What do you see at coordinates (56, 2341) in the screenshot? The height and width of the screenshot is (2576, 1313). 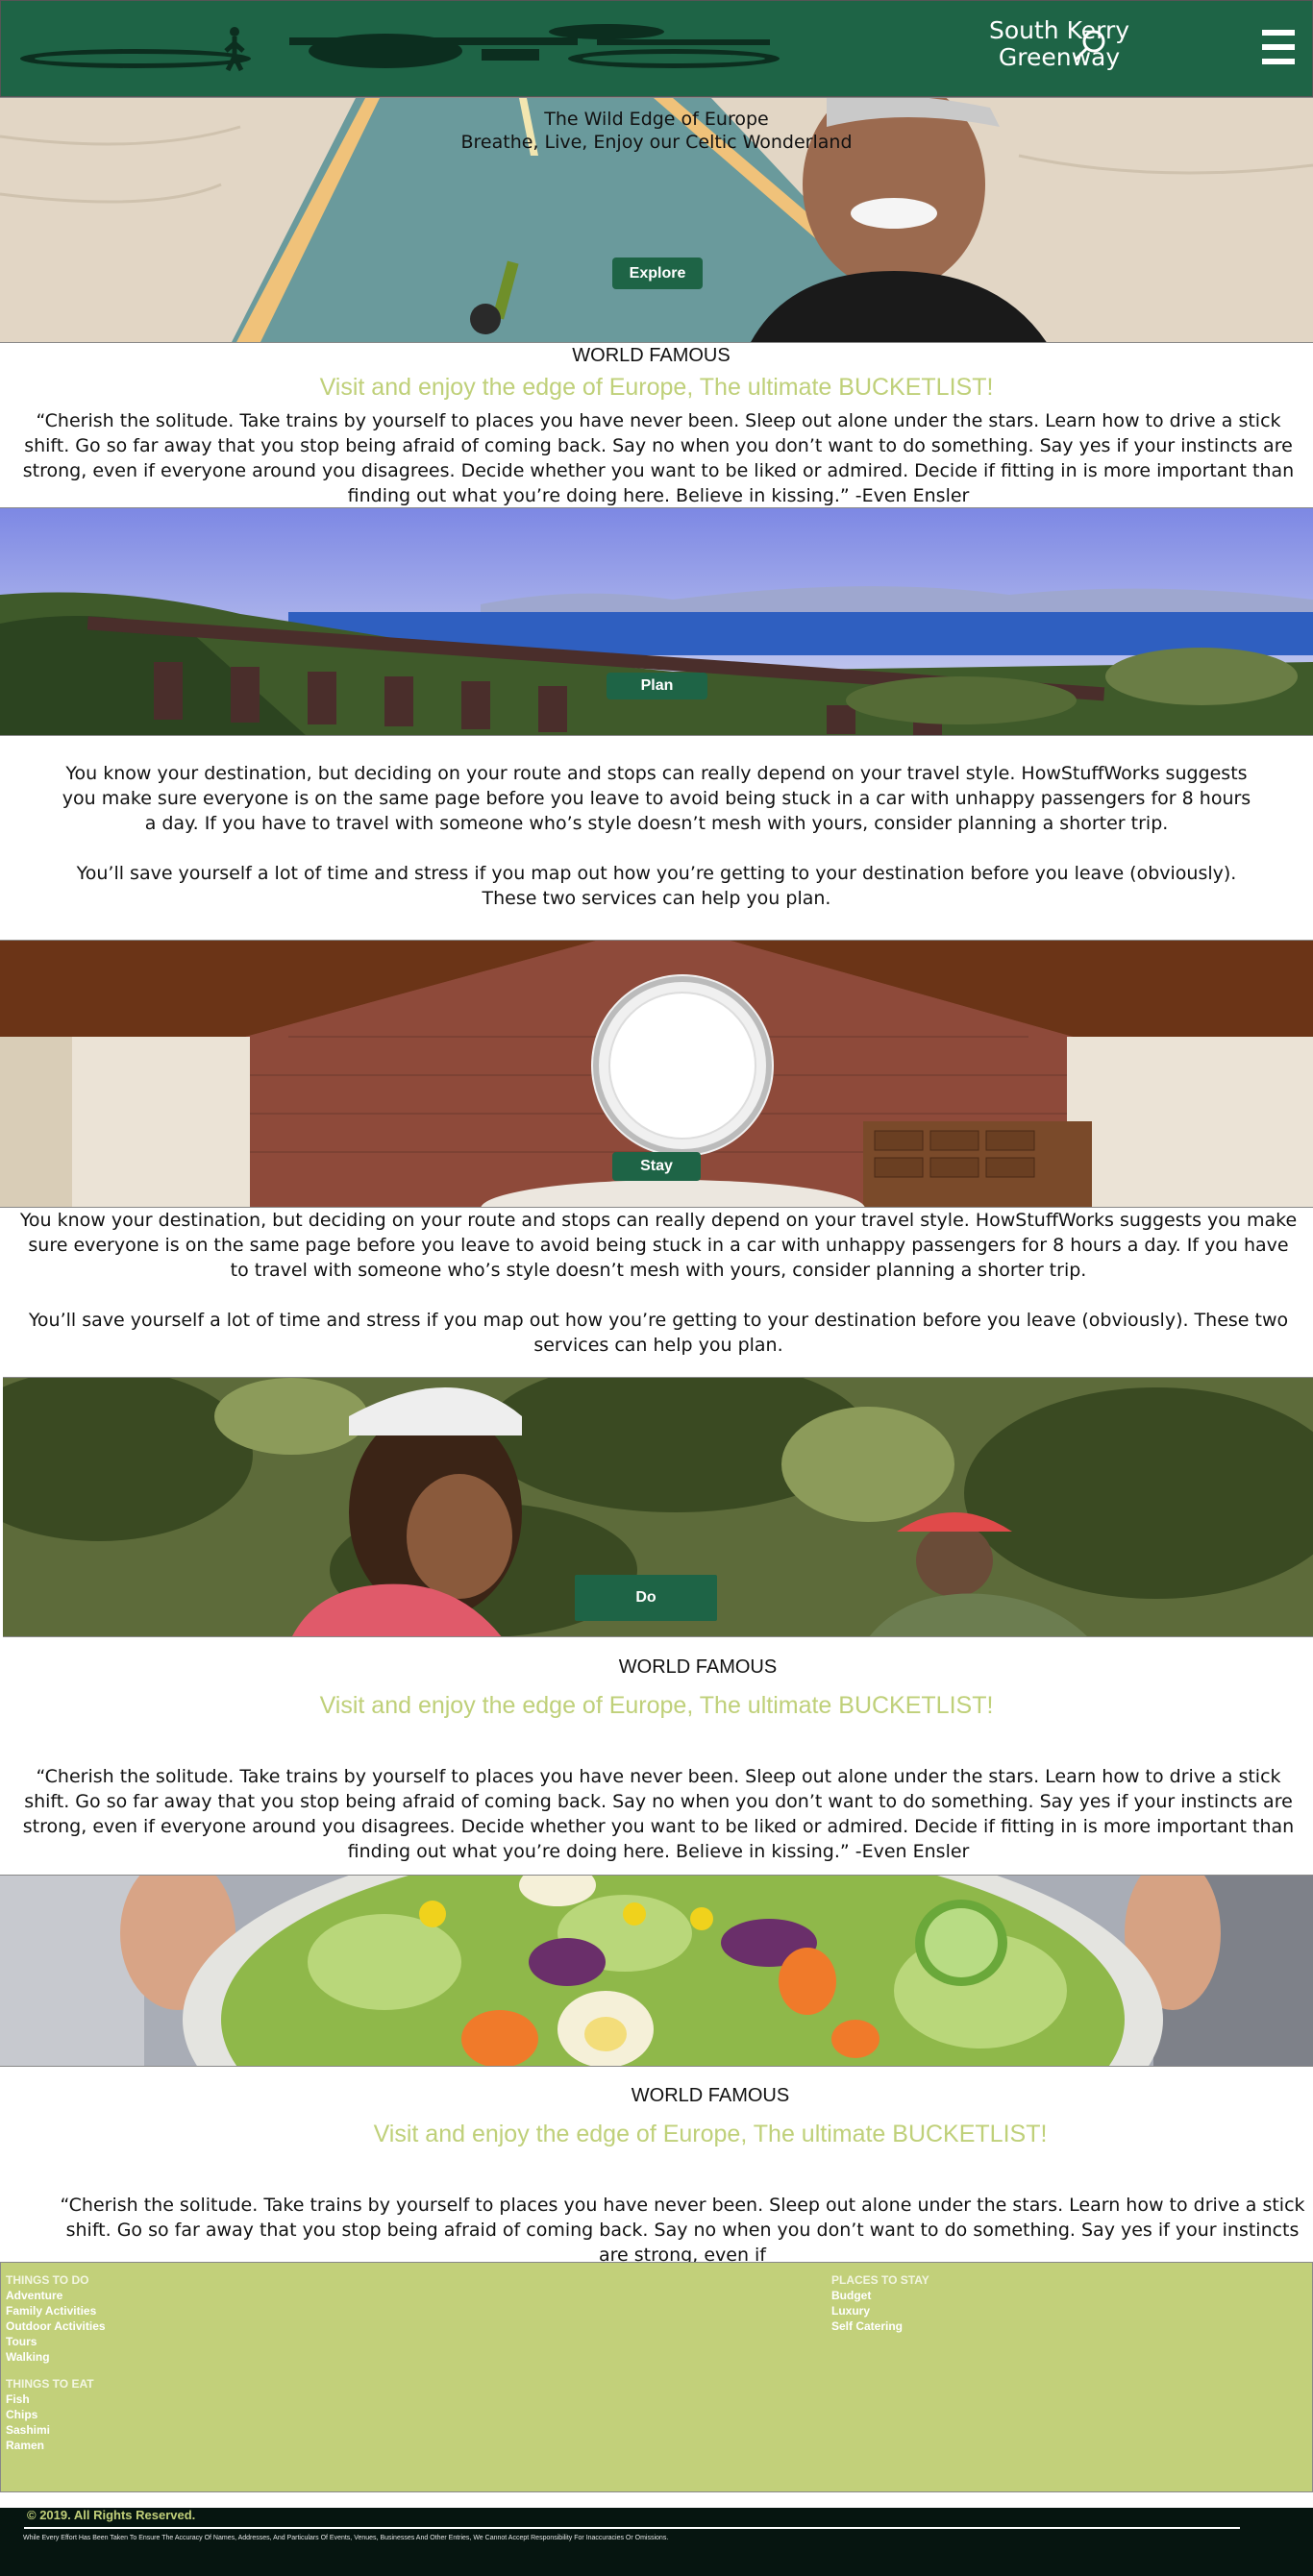 I see `footer-link-tours: Tours` at bounding box center [56, 2341].